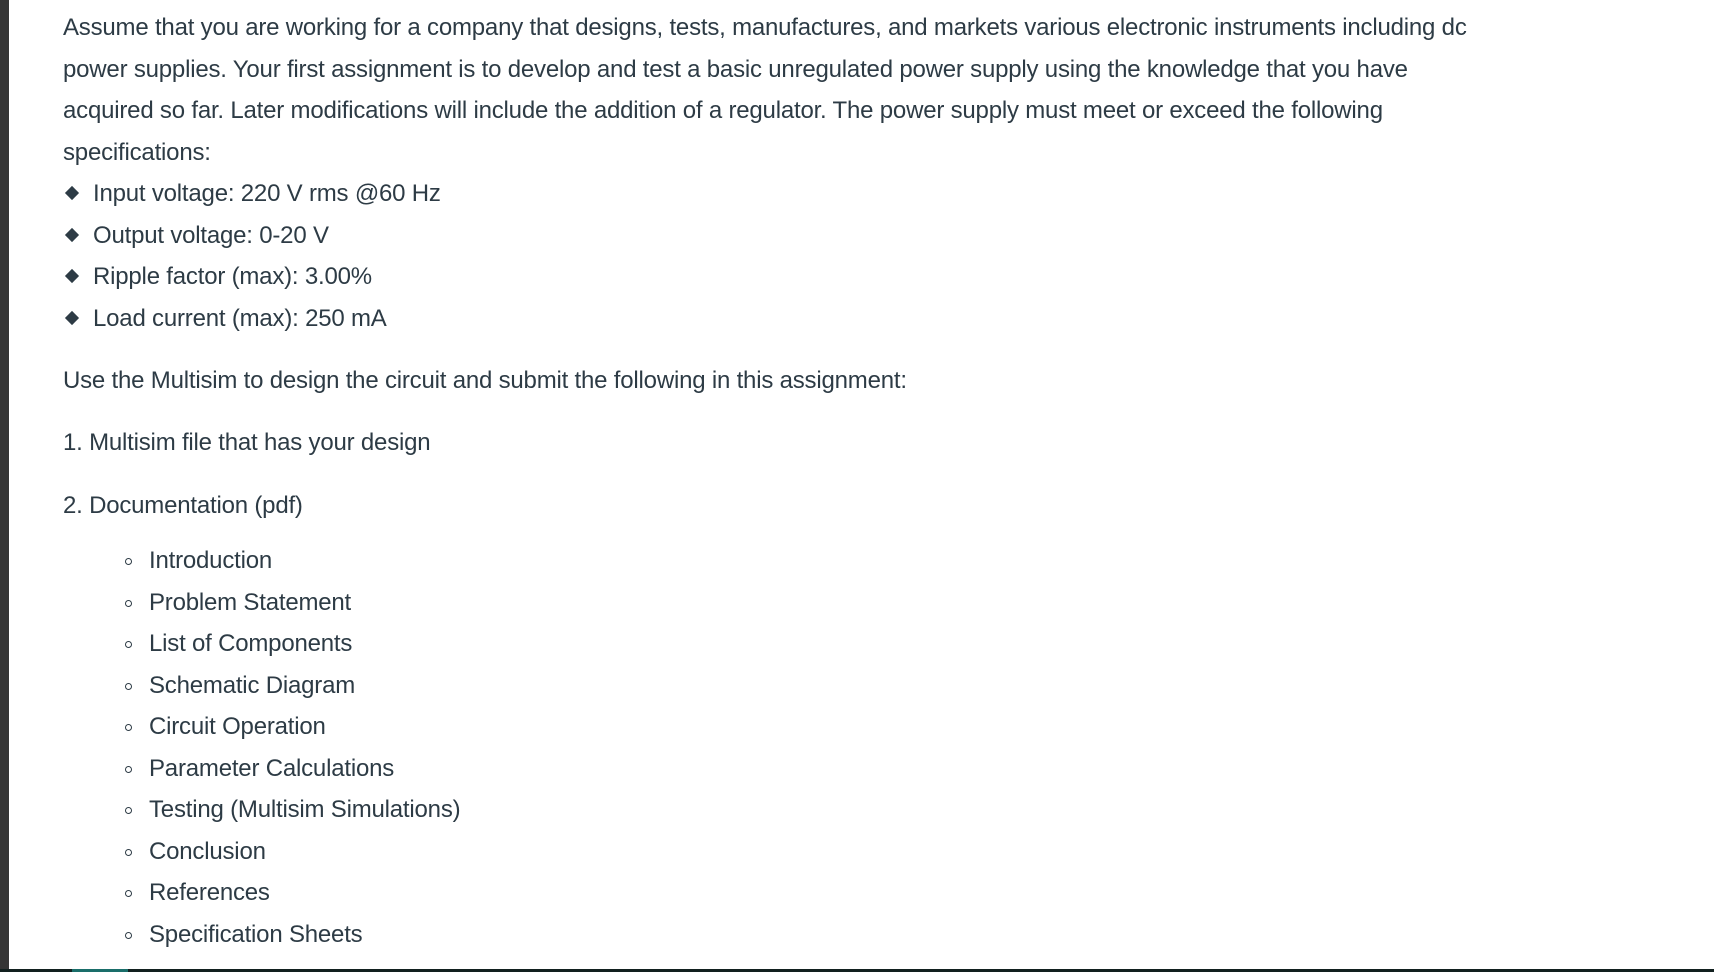 The width and height of the screenshot is (1714, 972). I want to click on specification-text: Load current (max): 250 mA, so click(240, 318).